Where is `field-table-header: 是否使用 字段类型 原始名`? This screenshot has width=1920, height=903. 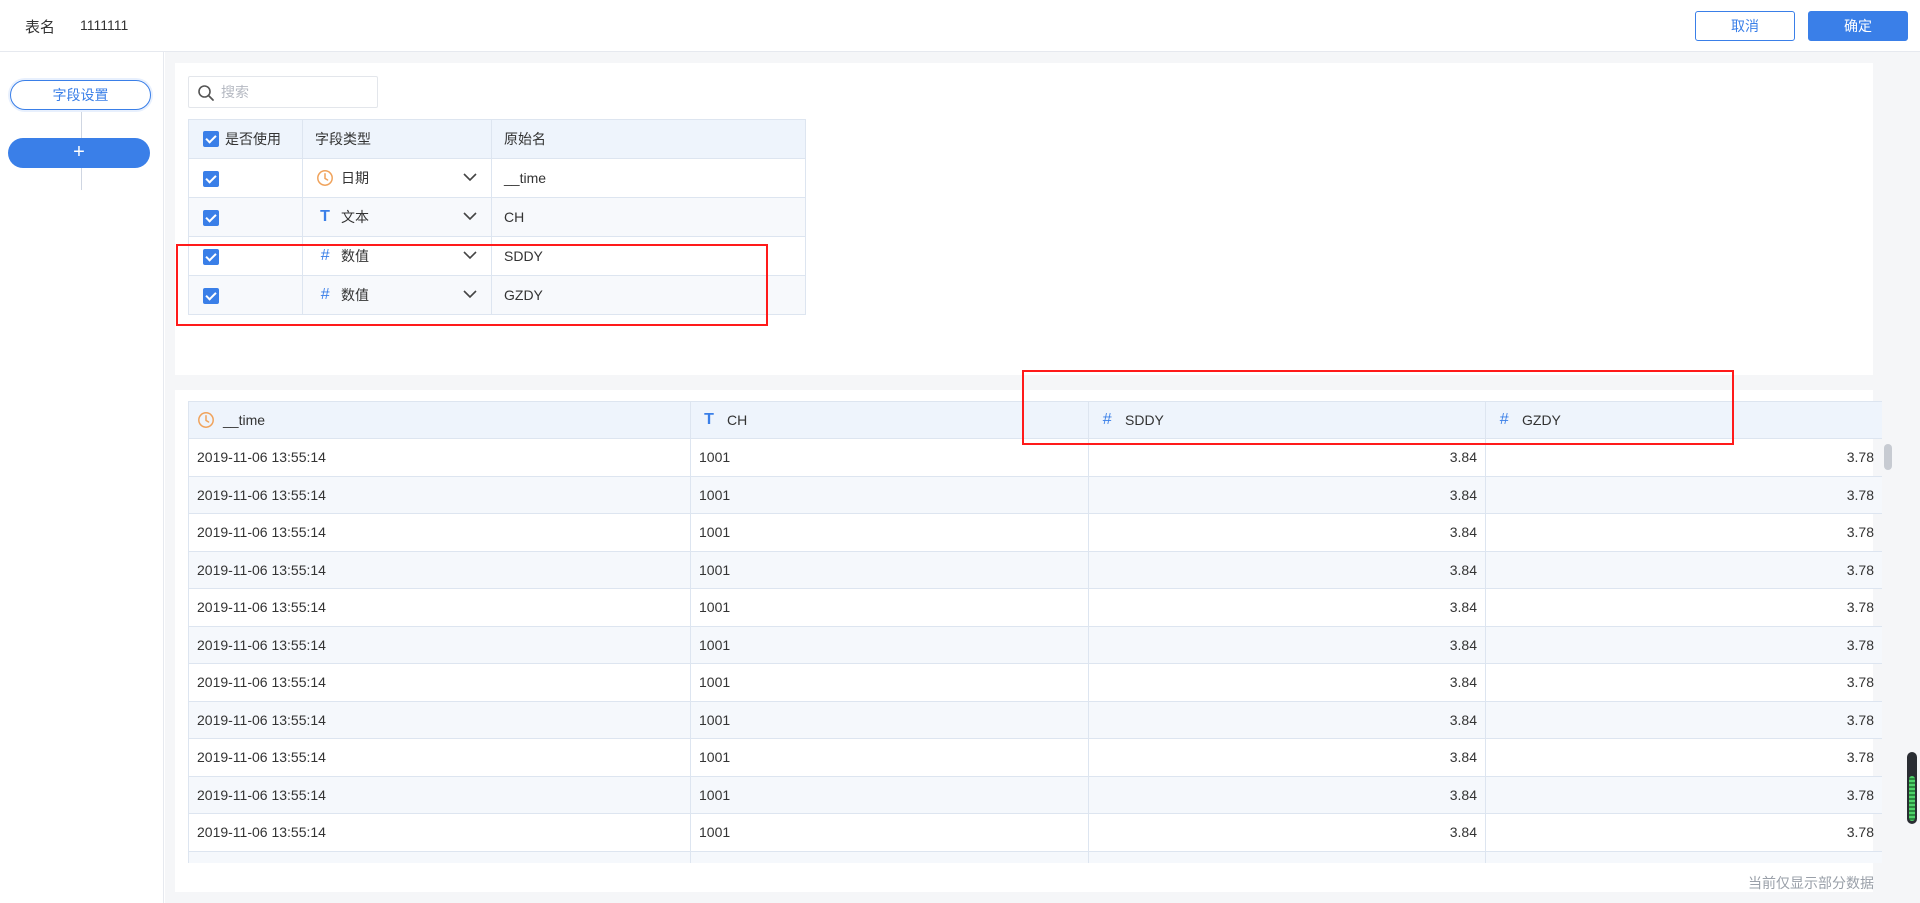
field-table-header: 是否使用 字段类型 原始名 is located at coordinates (497, 139).